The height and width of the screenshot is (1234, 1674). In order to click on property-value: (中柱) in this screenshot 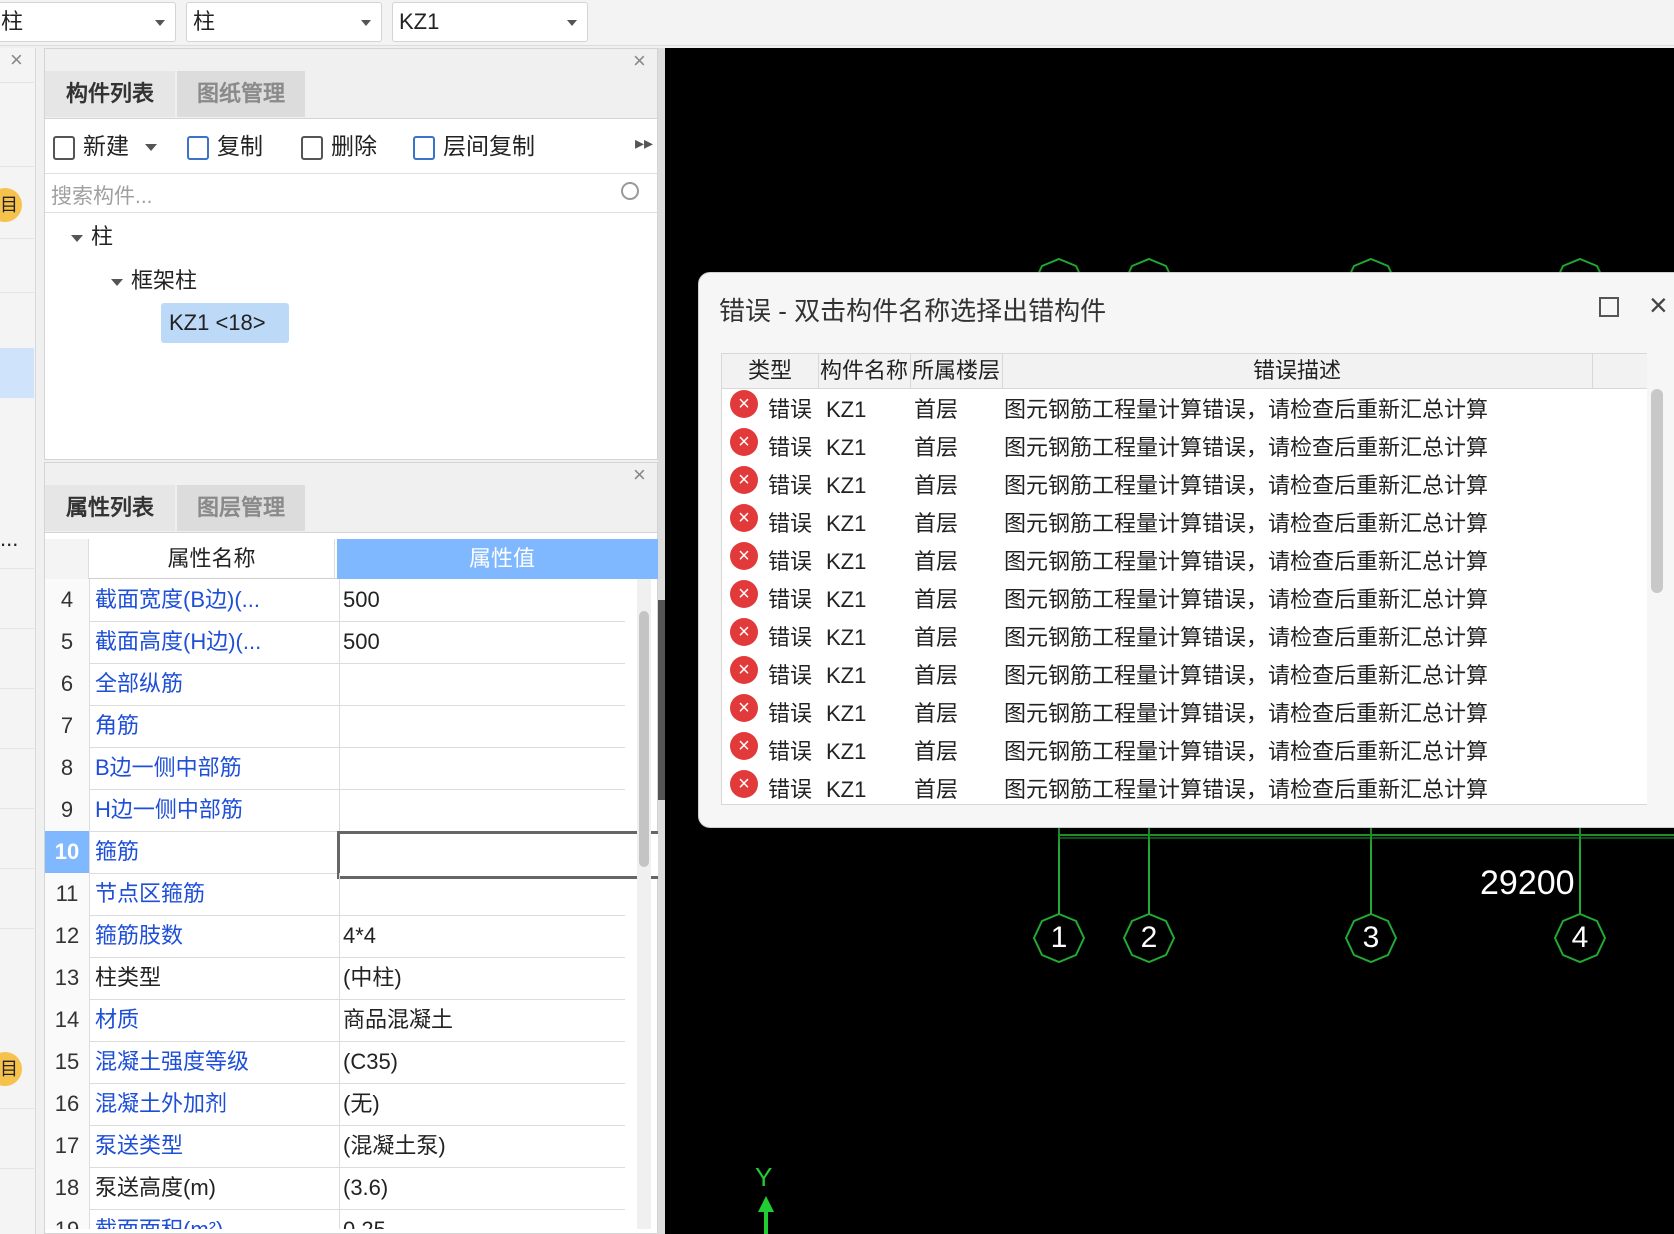, I will do `click(502, 978)`.